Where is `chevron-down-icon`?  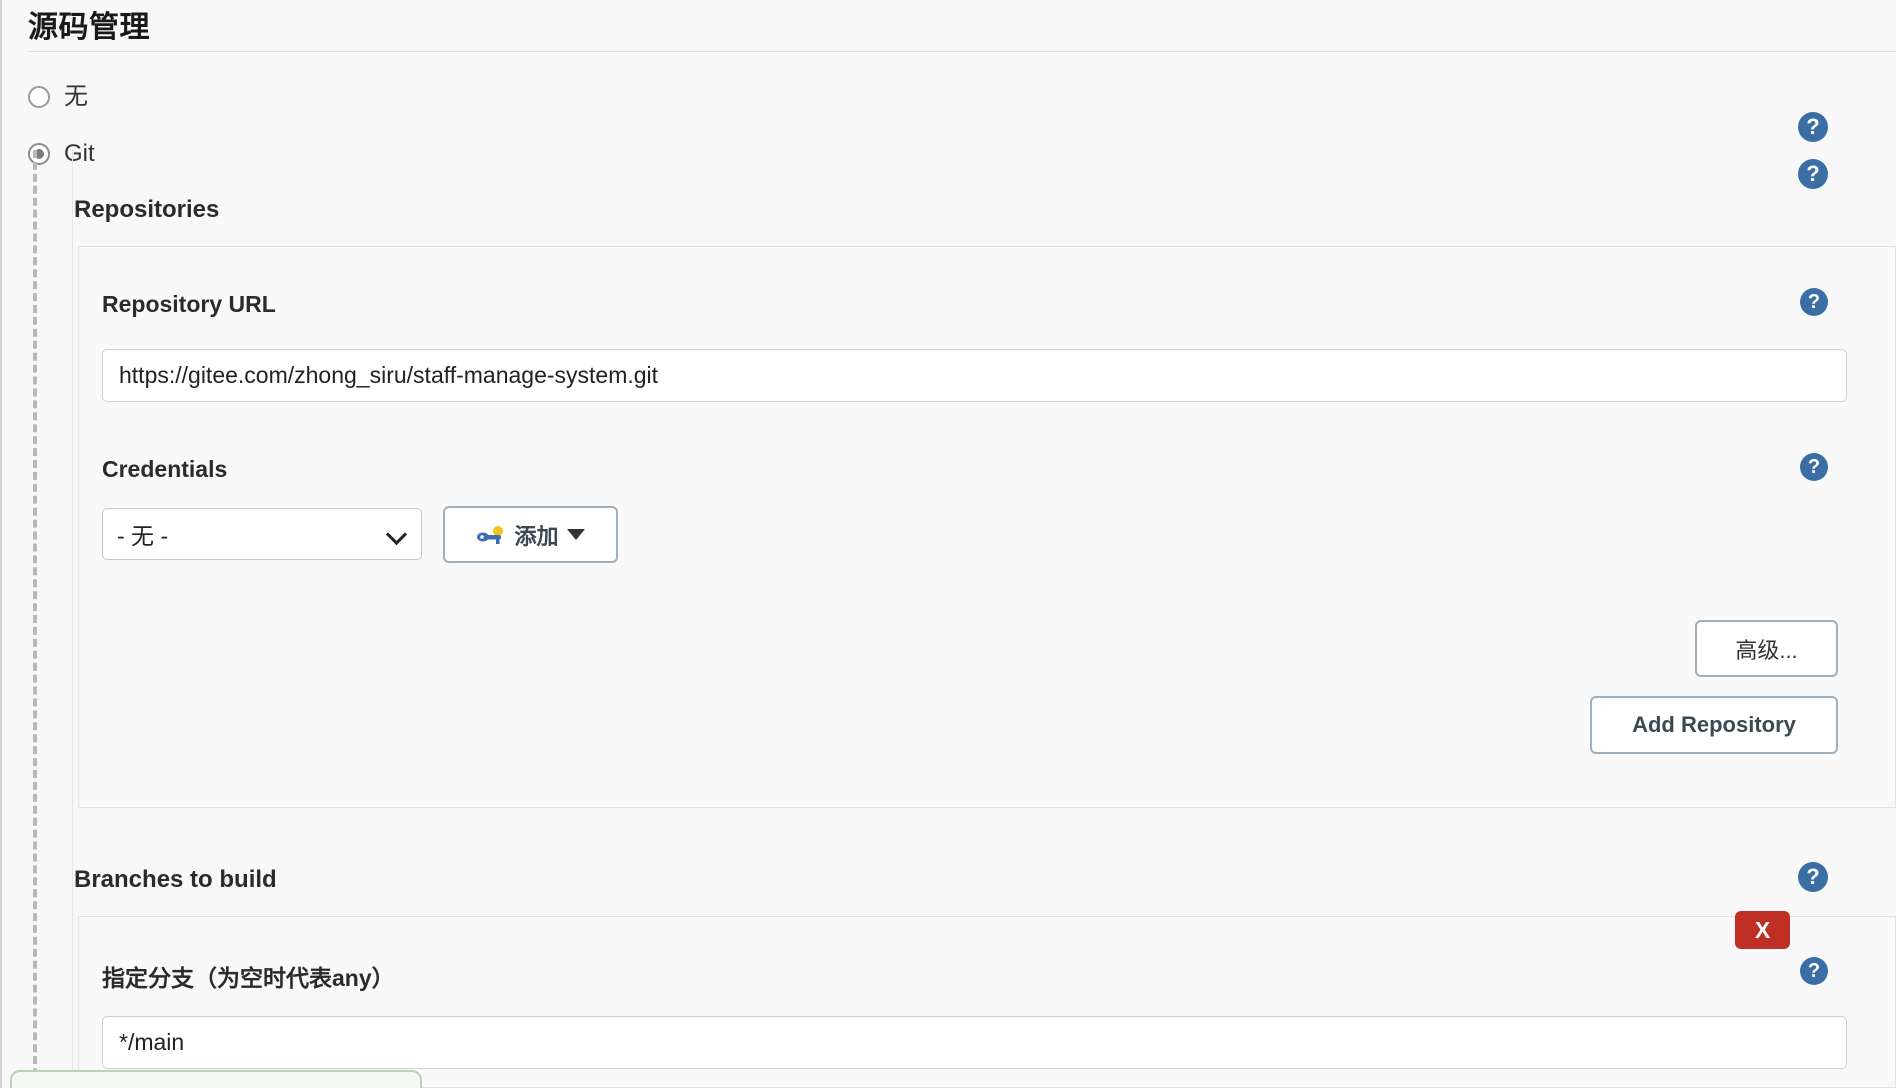
chevron-down-icon is located at coordinates (397, 534).